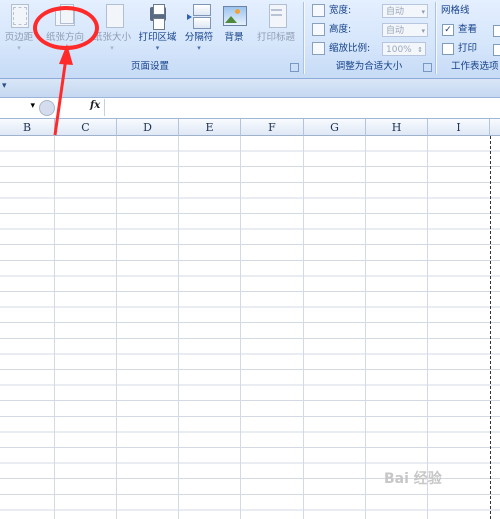  What do you see at coordinates (318, 29) in the screenshot?
I see `height-icon` at bounding box center [318, 29].